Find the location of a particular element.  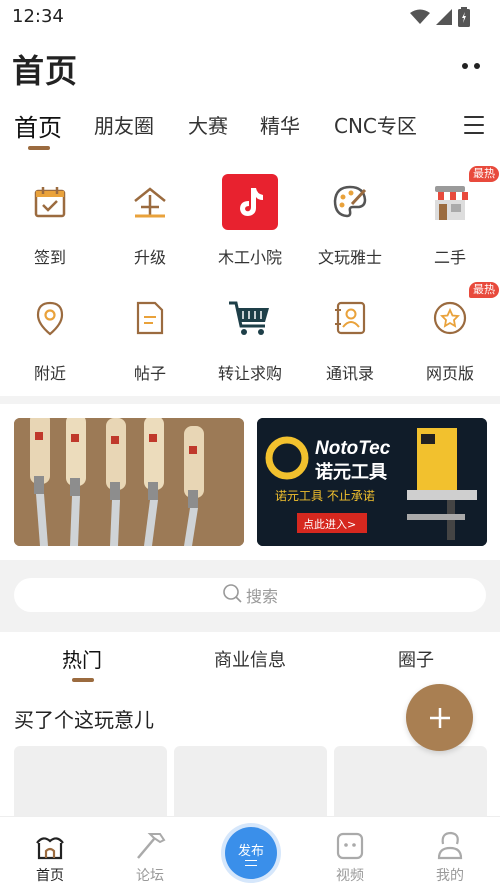

shop-icon is located at coordinates (450, 202).